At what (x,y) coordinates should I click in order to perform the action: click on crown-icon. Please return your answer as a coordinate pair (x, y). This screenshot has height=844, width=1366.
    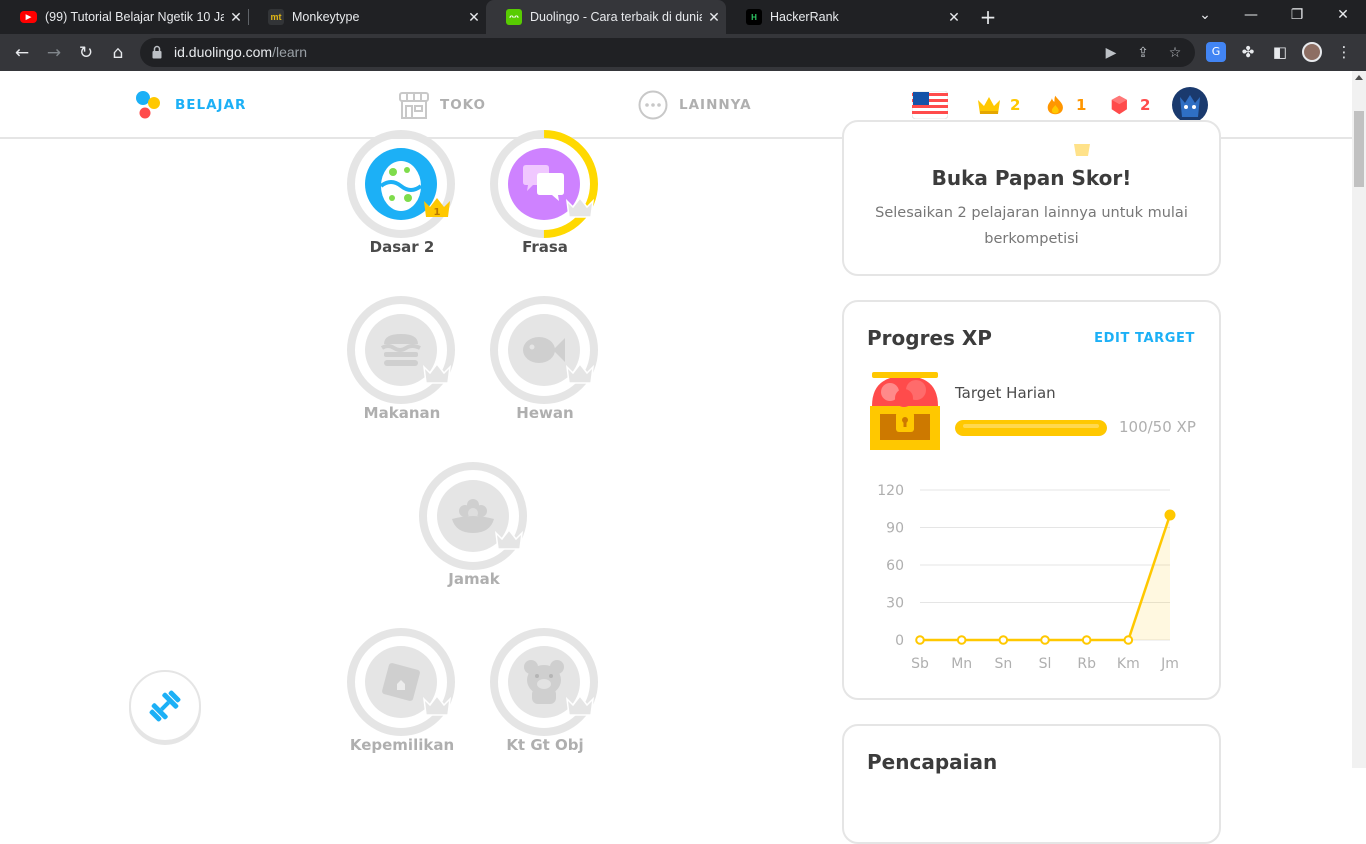
    Looking at the image, I should click on (989, 105).